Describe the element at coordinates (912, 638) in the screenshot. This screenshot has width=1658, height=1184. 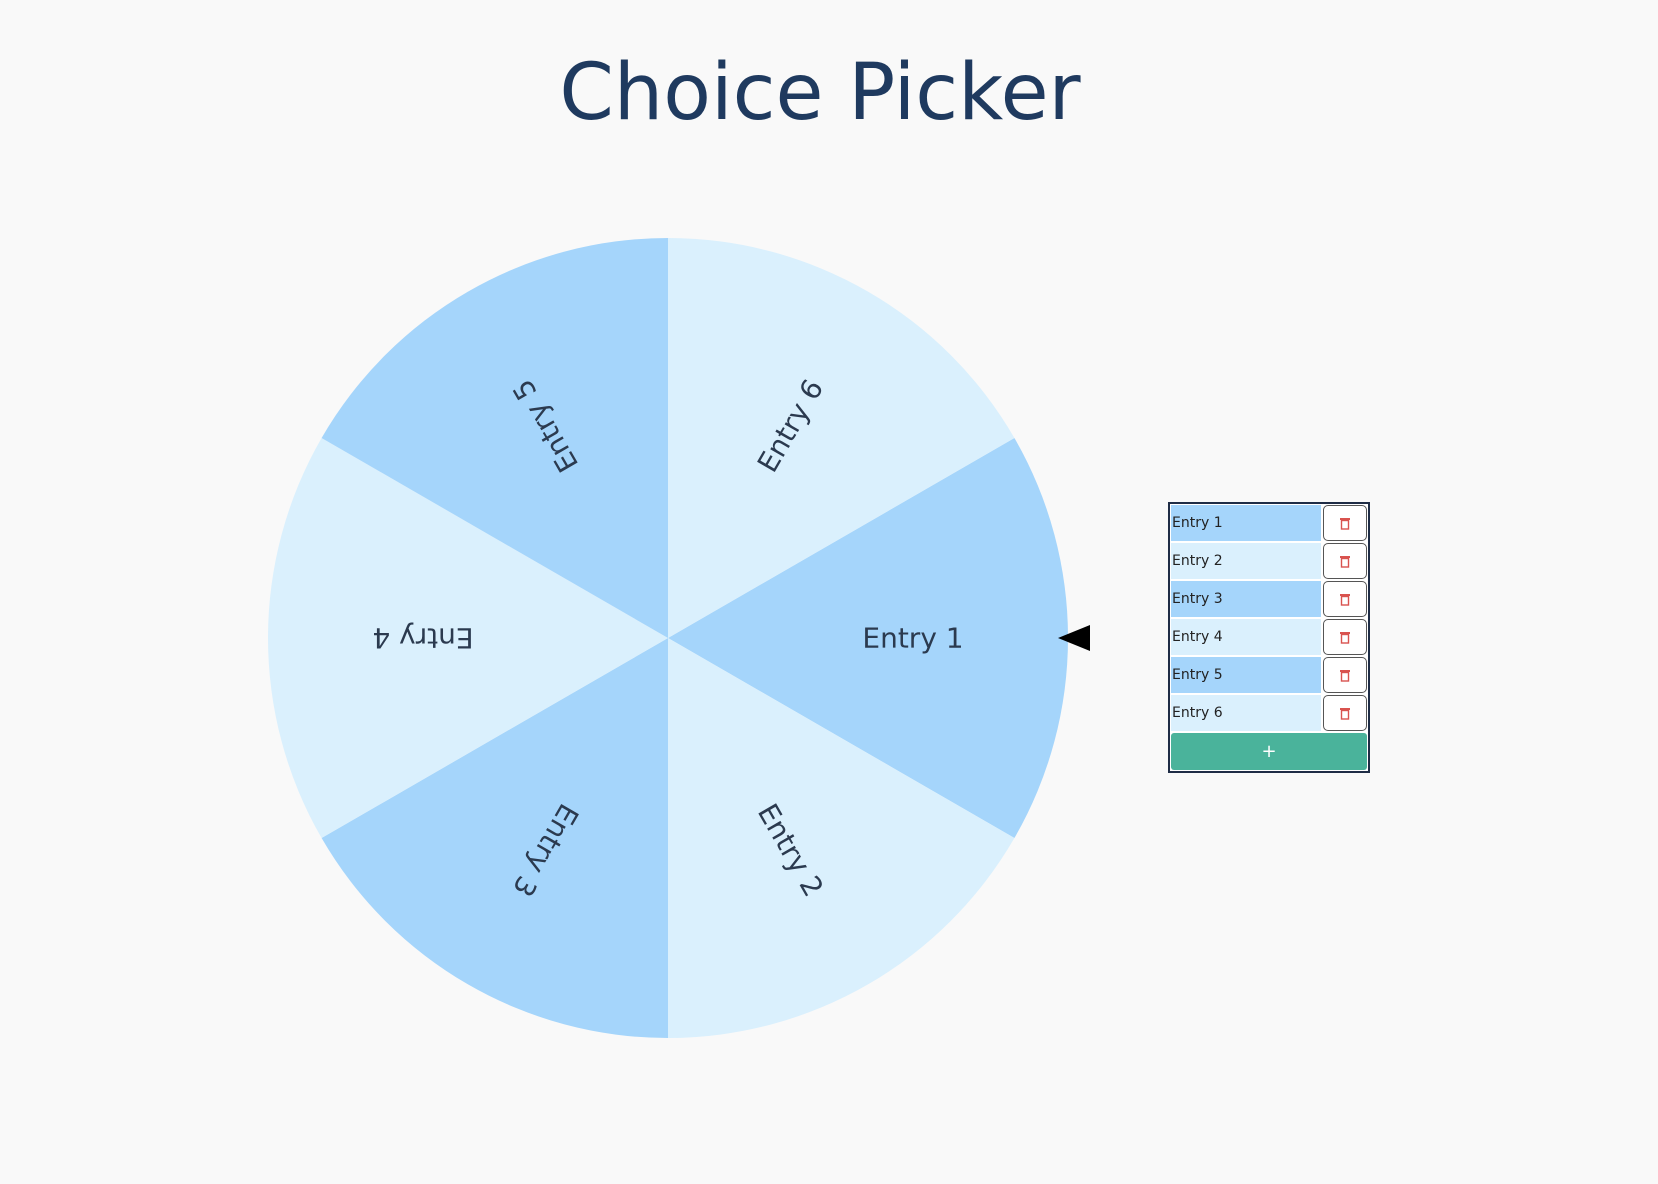
I see `wheel-segment-label: Entry 1` at that location.